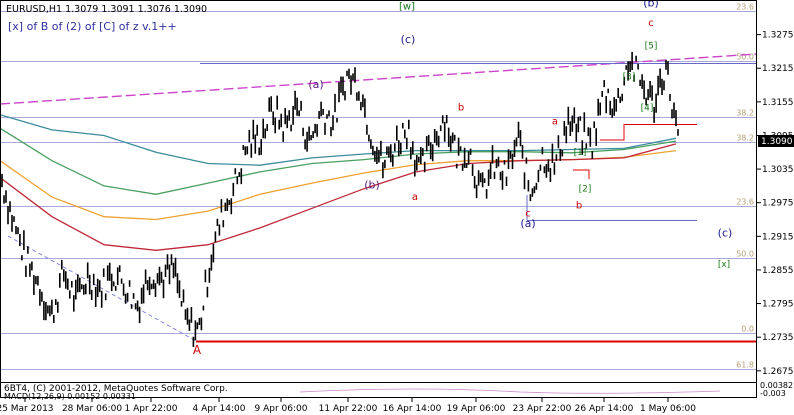 This screenshot has height=415, width=794. Describe the element at coordinates (70, 396) in the screenshot. I see `indicator-label: MACD(12,26,9) 0.00152 0.00331` at that location.